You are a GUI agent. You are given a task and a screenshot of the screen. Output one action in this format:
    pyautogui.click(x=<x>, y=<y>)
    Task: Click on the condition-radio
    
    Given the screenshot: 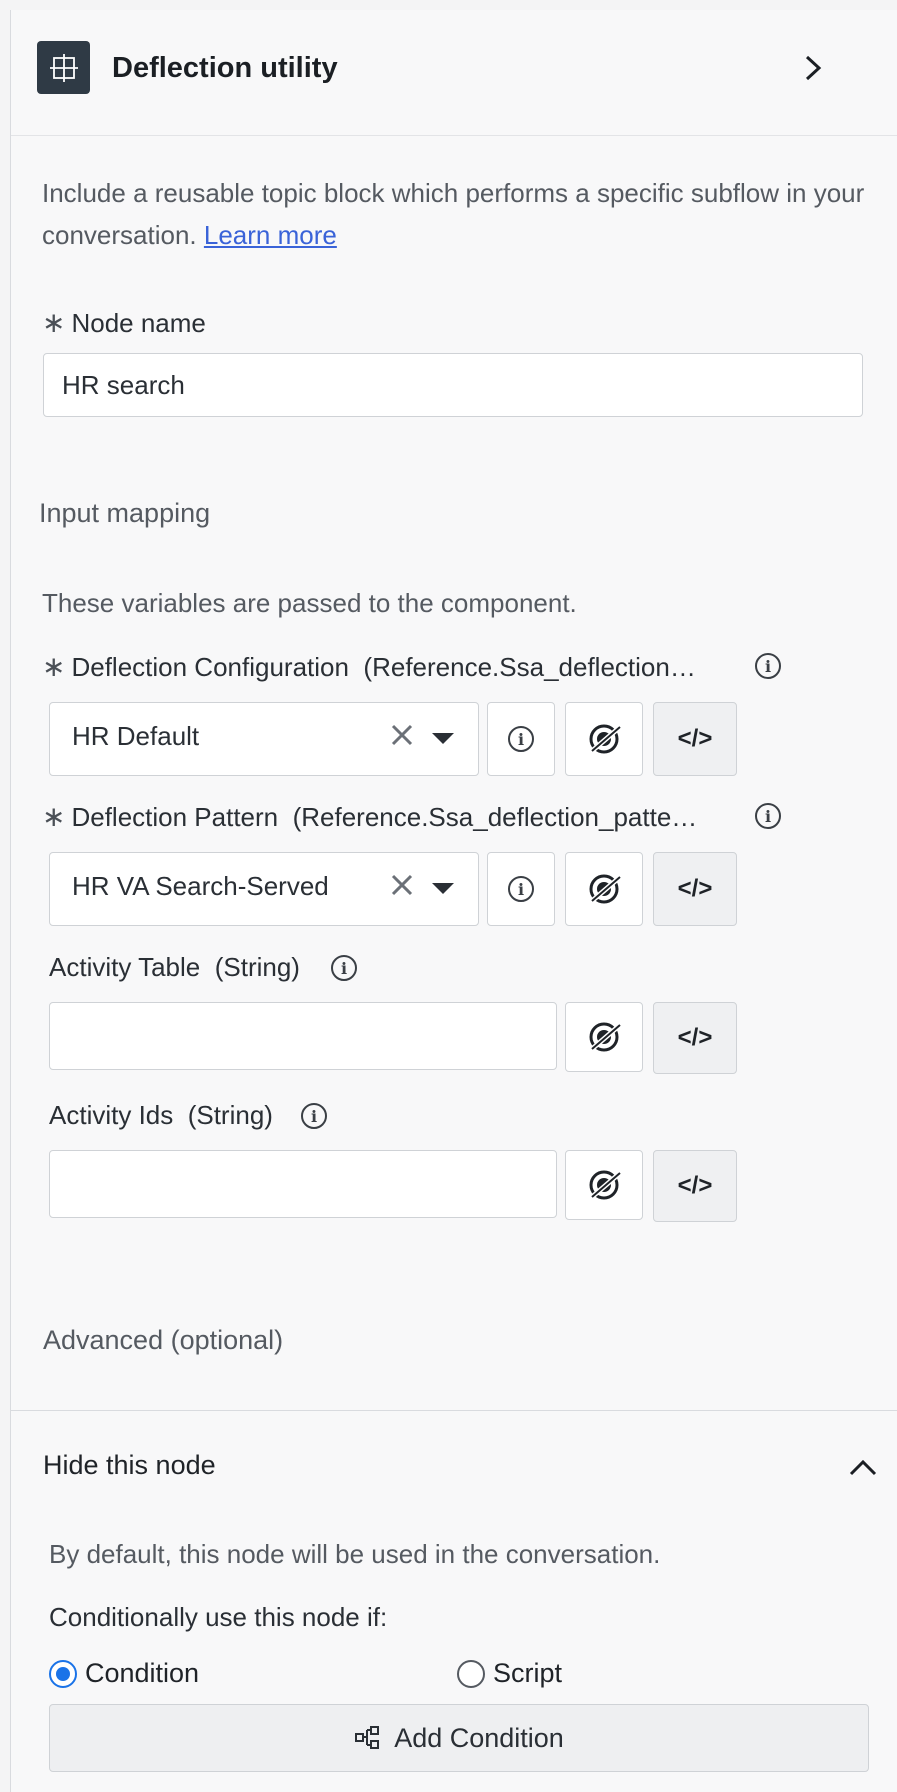 What is the action you would take?
    pyautogui.click(x=63, y=1674)
    